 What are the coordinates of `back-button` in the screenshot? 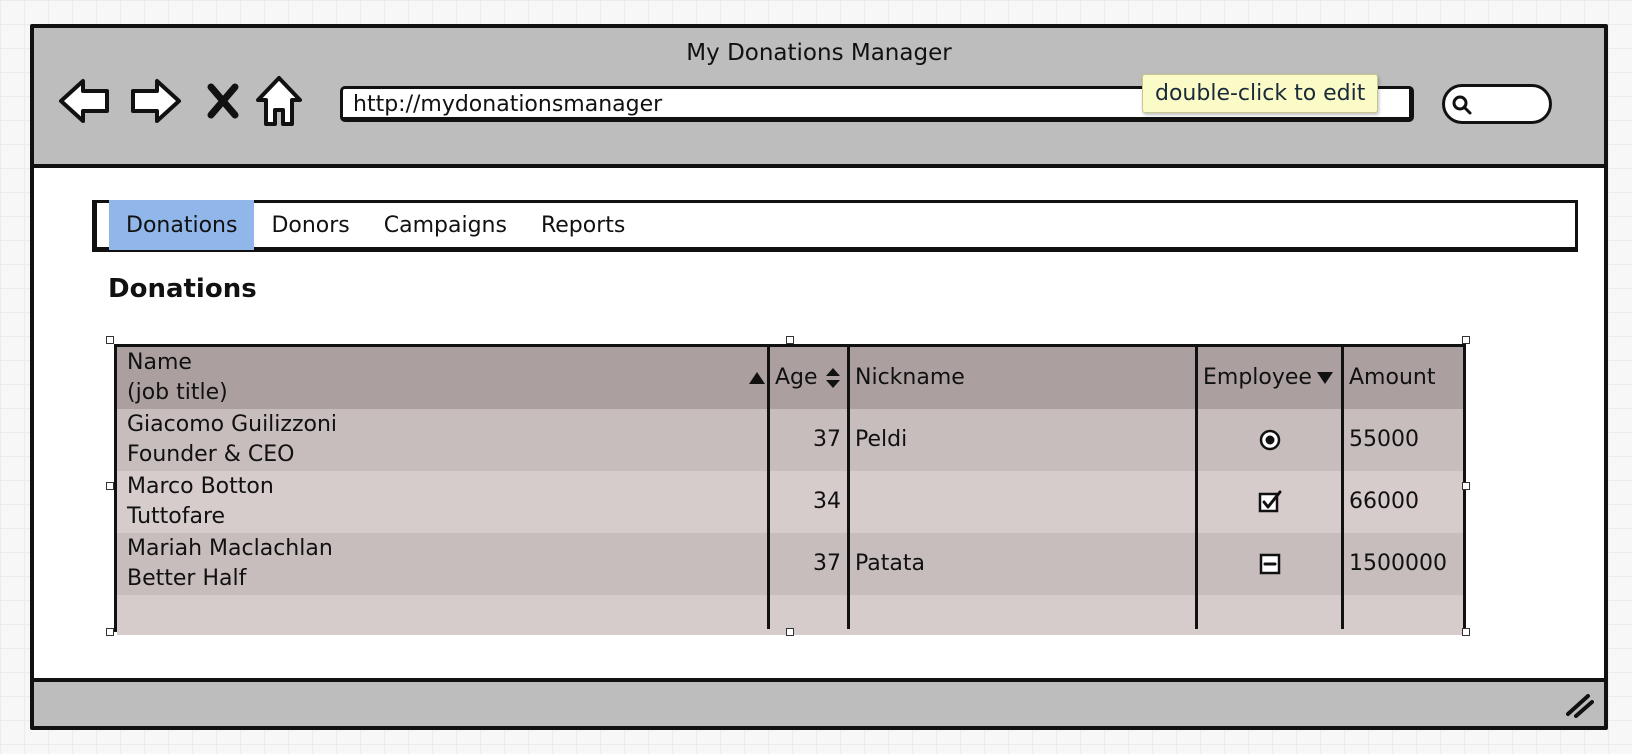 It's located at (85, 101).